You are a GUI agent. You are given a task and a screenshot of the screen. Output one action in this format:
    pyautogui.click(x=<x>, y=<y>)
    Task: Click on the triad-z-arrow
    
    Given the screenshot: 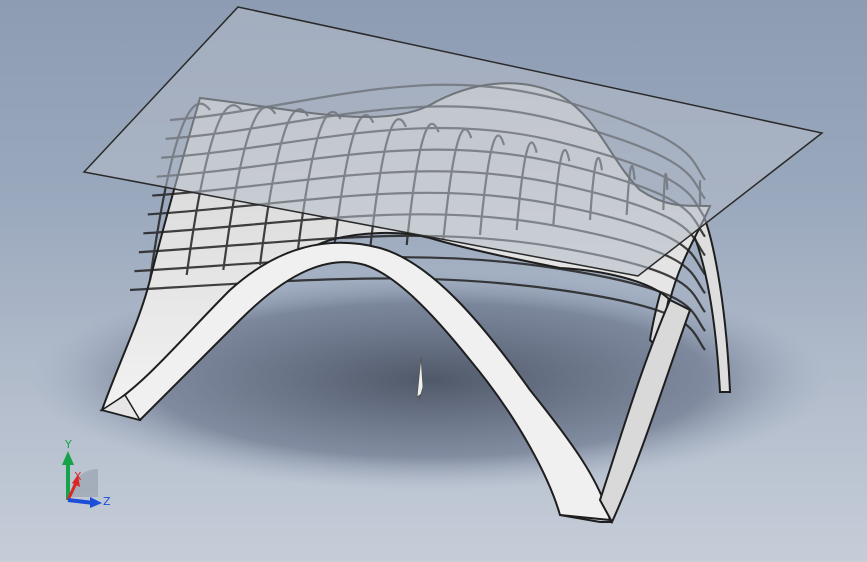 What is the action you would take?
    pyautogui.click(x=96, y=502)
    